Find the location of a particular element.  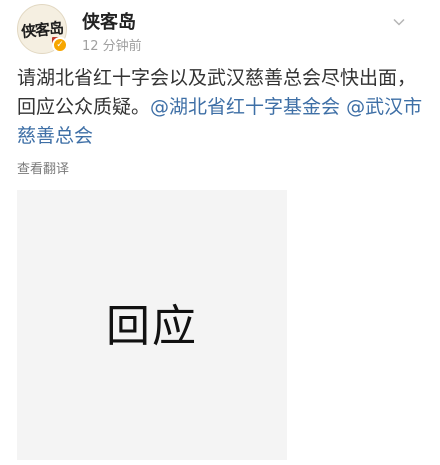

account-name: 侠客岛 is located at coordinates (109, 21).